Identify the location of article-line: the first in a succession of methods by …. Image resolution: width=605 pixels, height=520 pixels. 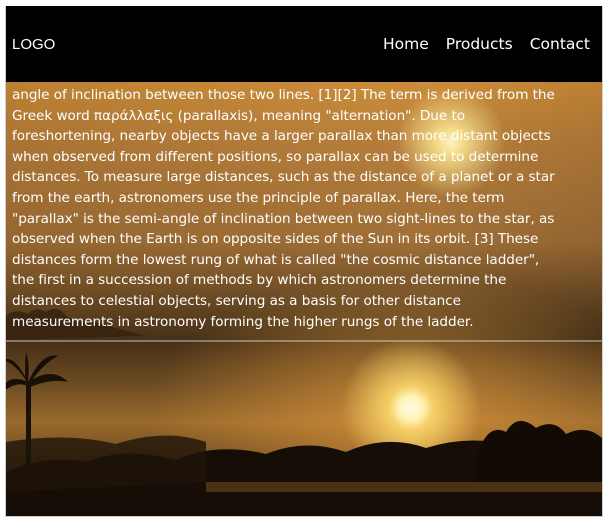
(259, 280).